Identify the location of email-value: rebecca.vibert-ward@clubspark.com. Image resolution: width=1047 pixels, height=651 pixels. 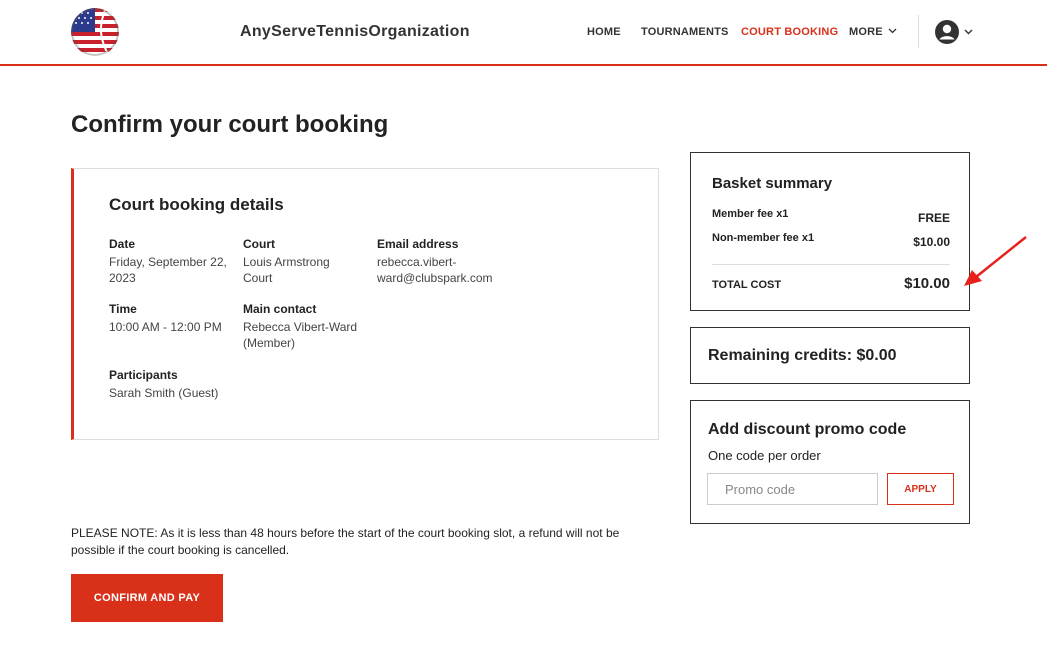
(435, 270).